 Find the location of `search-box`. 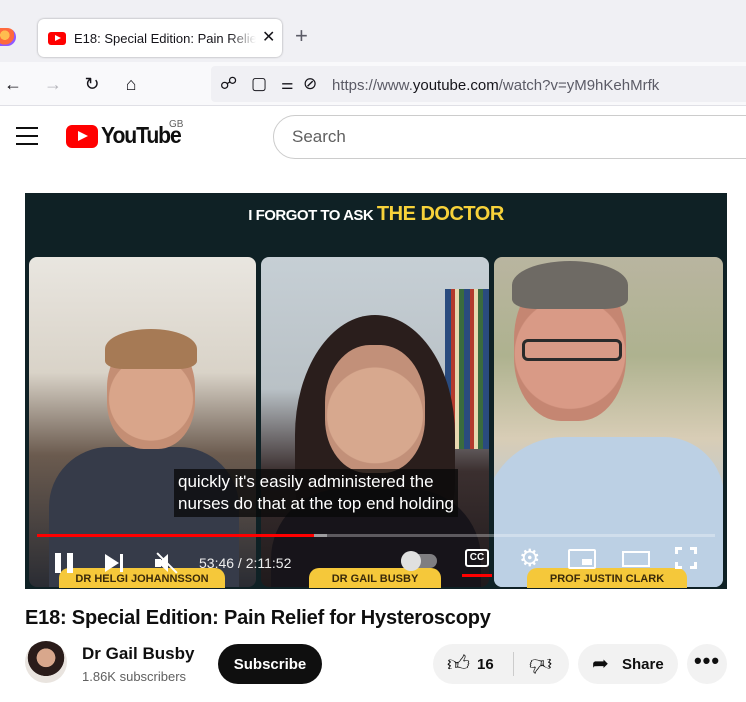

search-box is located at coordinates (509, 137).